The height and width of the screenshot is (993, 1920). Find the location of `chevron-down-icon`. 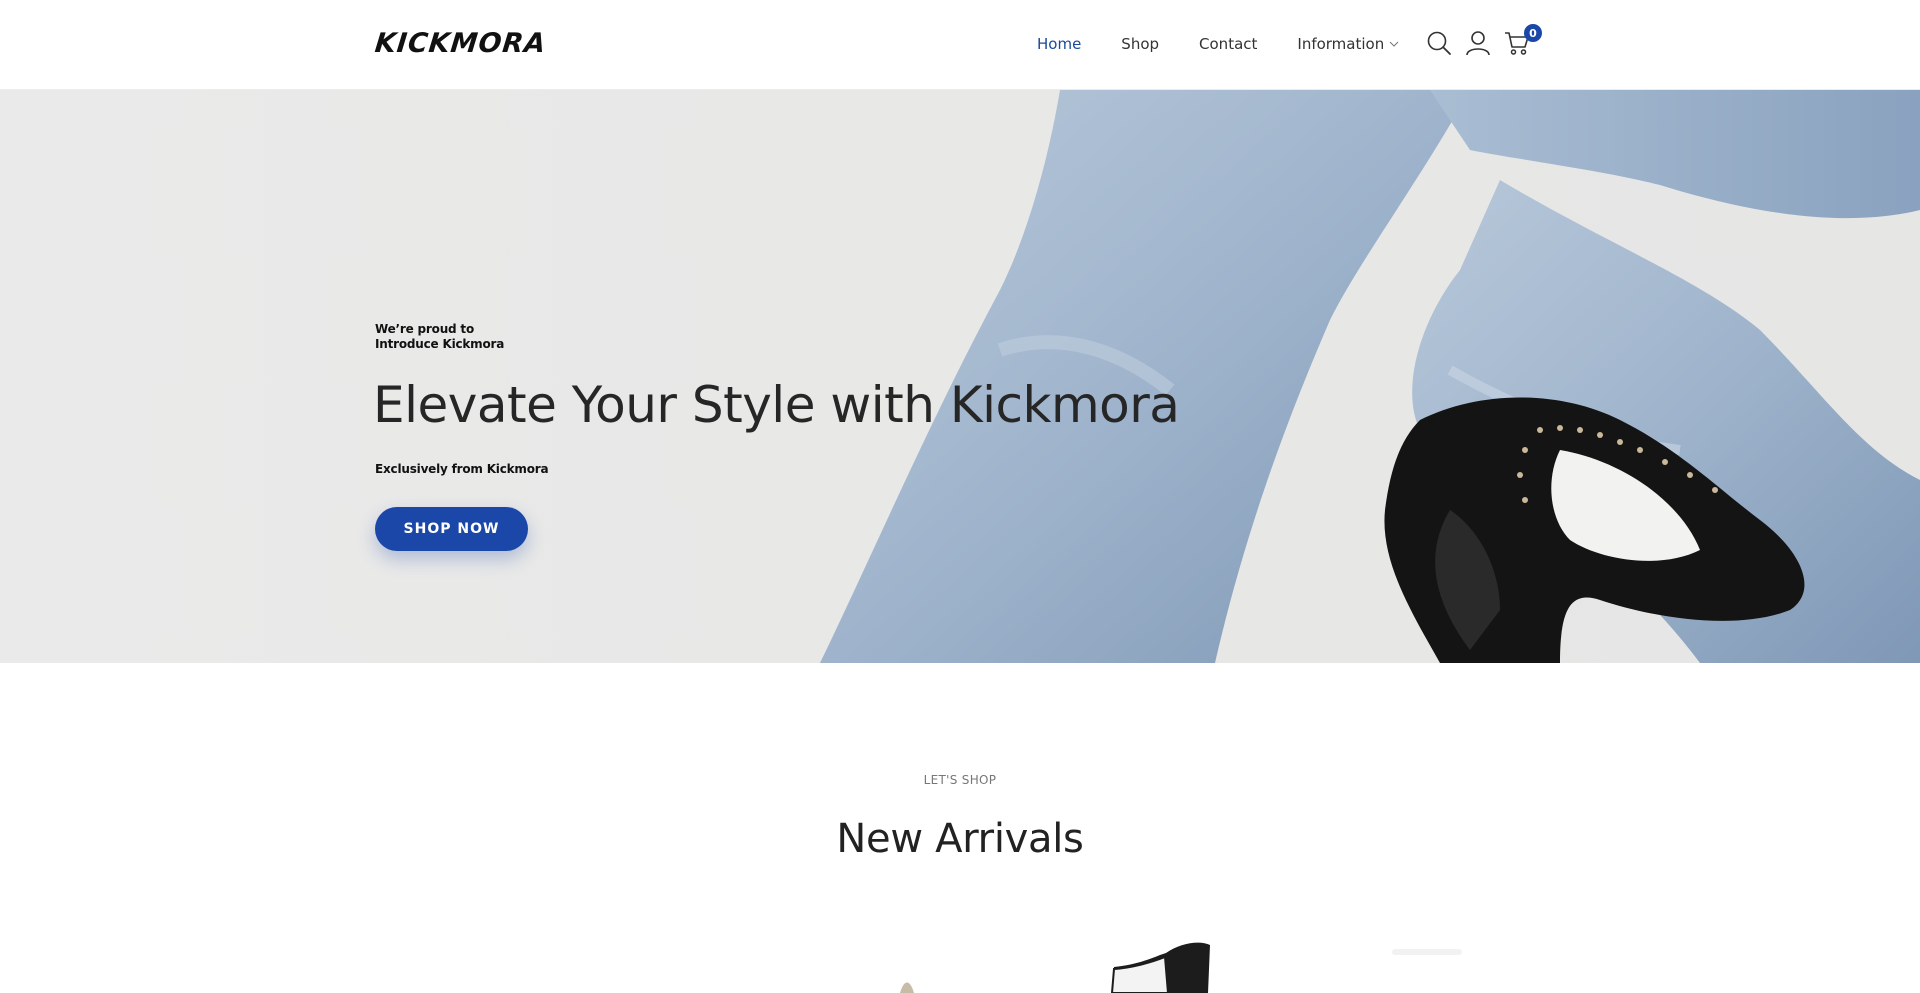

chevron-down-icon is located at coordinates (1394, 44).